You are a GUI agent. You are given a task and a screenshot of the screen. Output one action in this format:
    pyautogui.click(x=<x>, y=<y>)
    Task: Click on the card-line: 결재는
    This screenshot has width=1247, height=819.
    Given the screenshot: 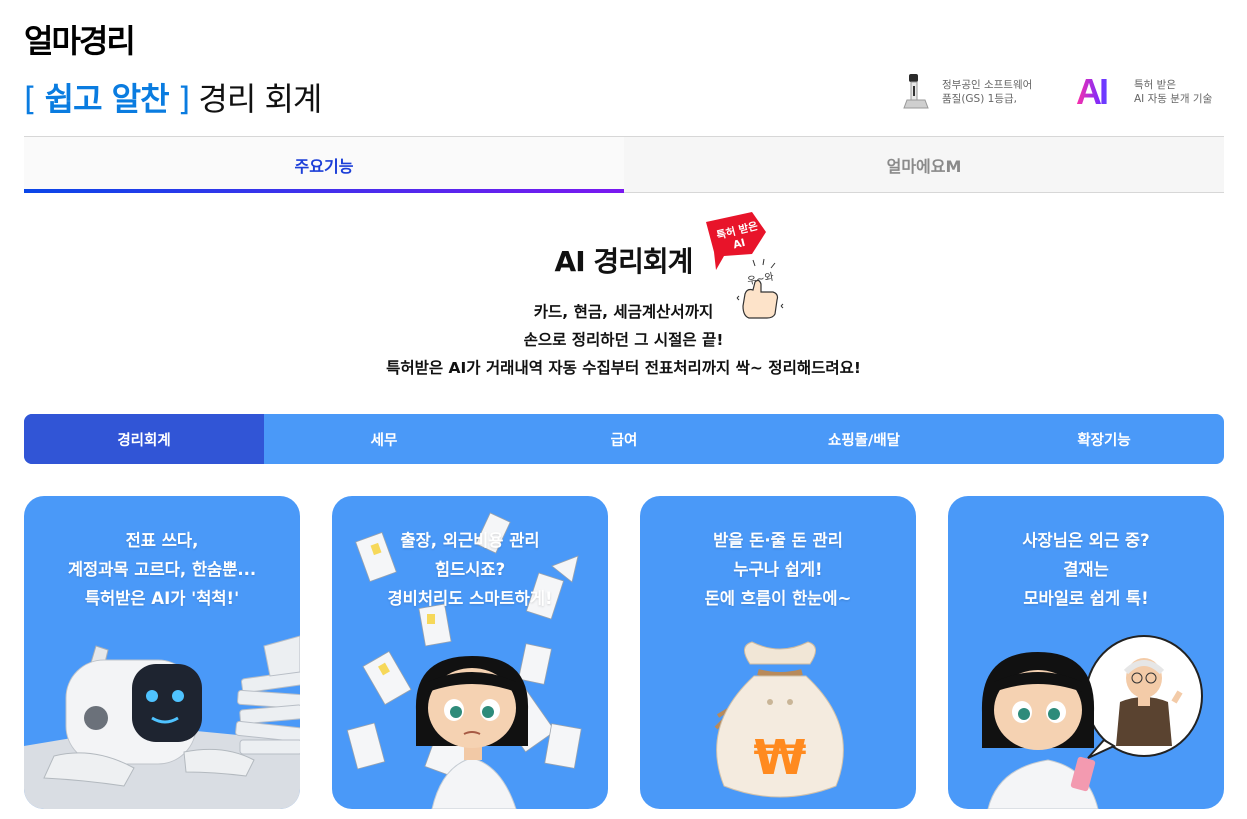 What is the action you would take?
    pyautogui.click(x=1086, y=569)
    